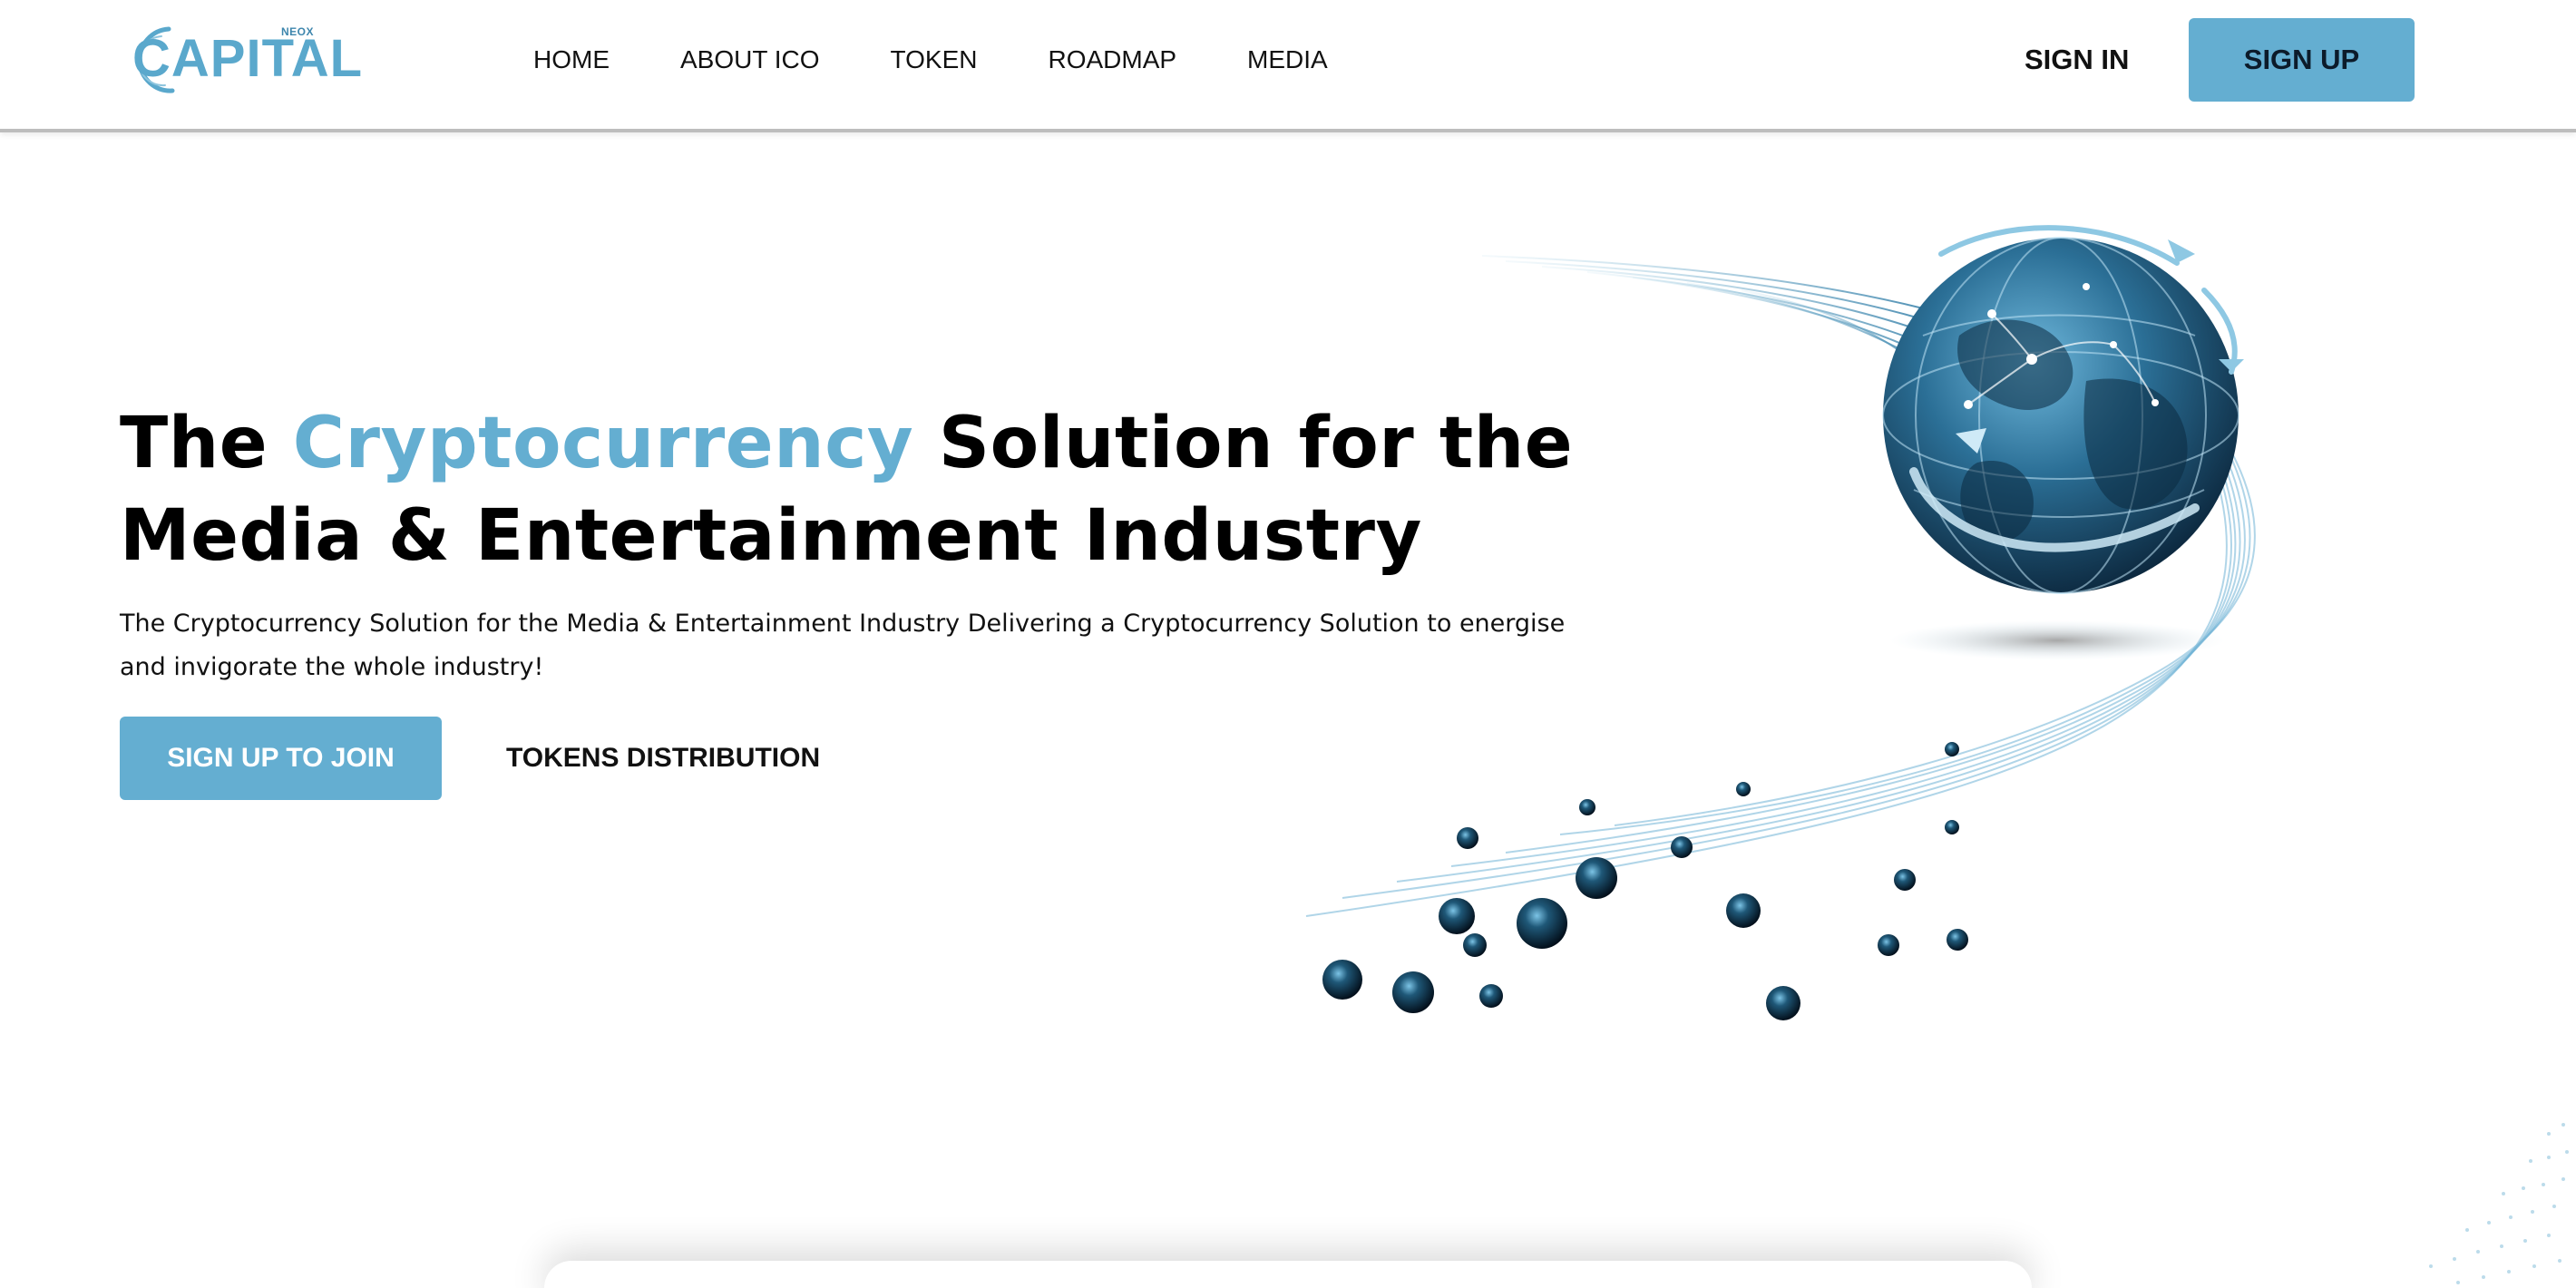  I want to click on nav-about-ico: ABOUT ICO, so click(750, 59).